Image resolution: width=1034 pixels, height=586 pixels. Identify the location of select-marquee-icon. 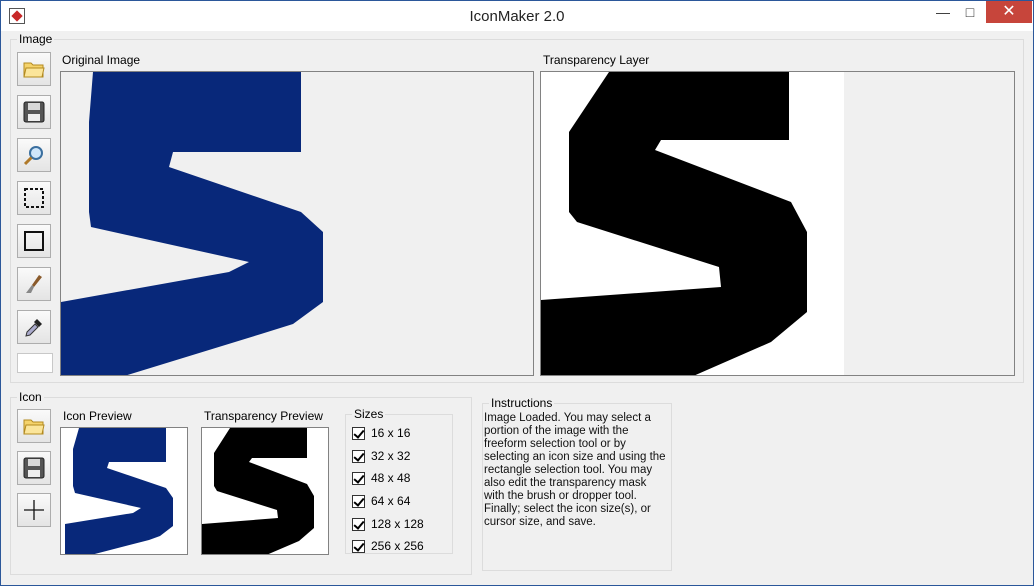
(34, 198).